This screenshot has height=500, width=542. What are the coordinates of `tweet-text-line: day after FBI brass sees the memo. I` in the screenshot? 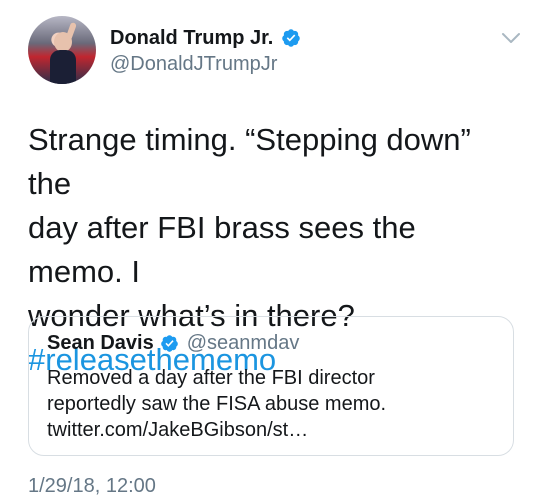 It's located at (222, 249).